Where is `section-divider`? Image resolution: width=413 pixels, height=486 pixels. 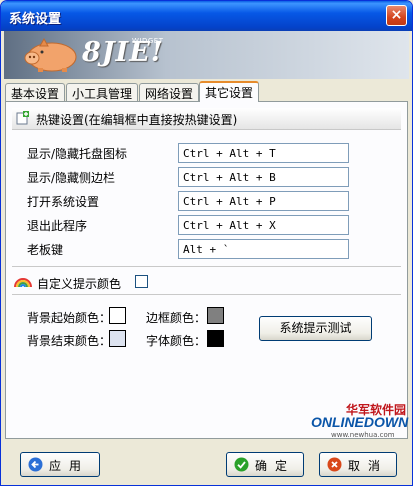
section-divider is located at coordinates (206, 266).